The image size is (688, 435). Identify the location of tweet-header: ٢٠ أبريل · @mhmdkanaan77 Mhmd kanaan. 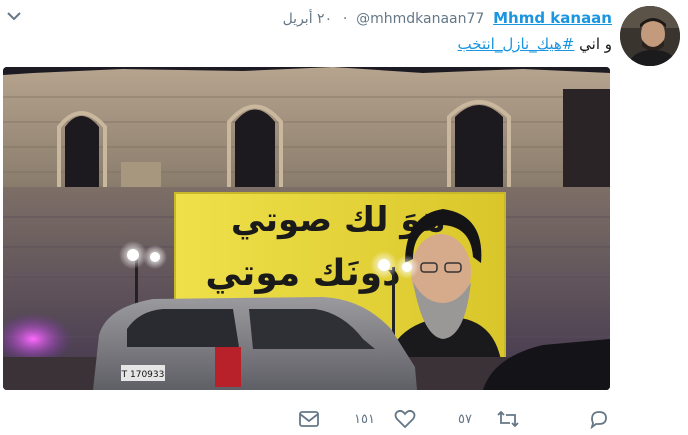
(447, 18).